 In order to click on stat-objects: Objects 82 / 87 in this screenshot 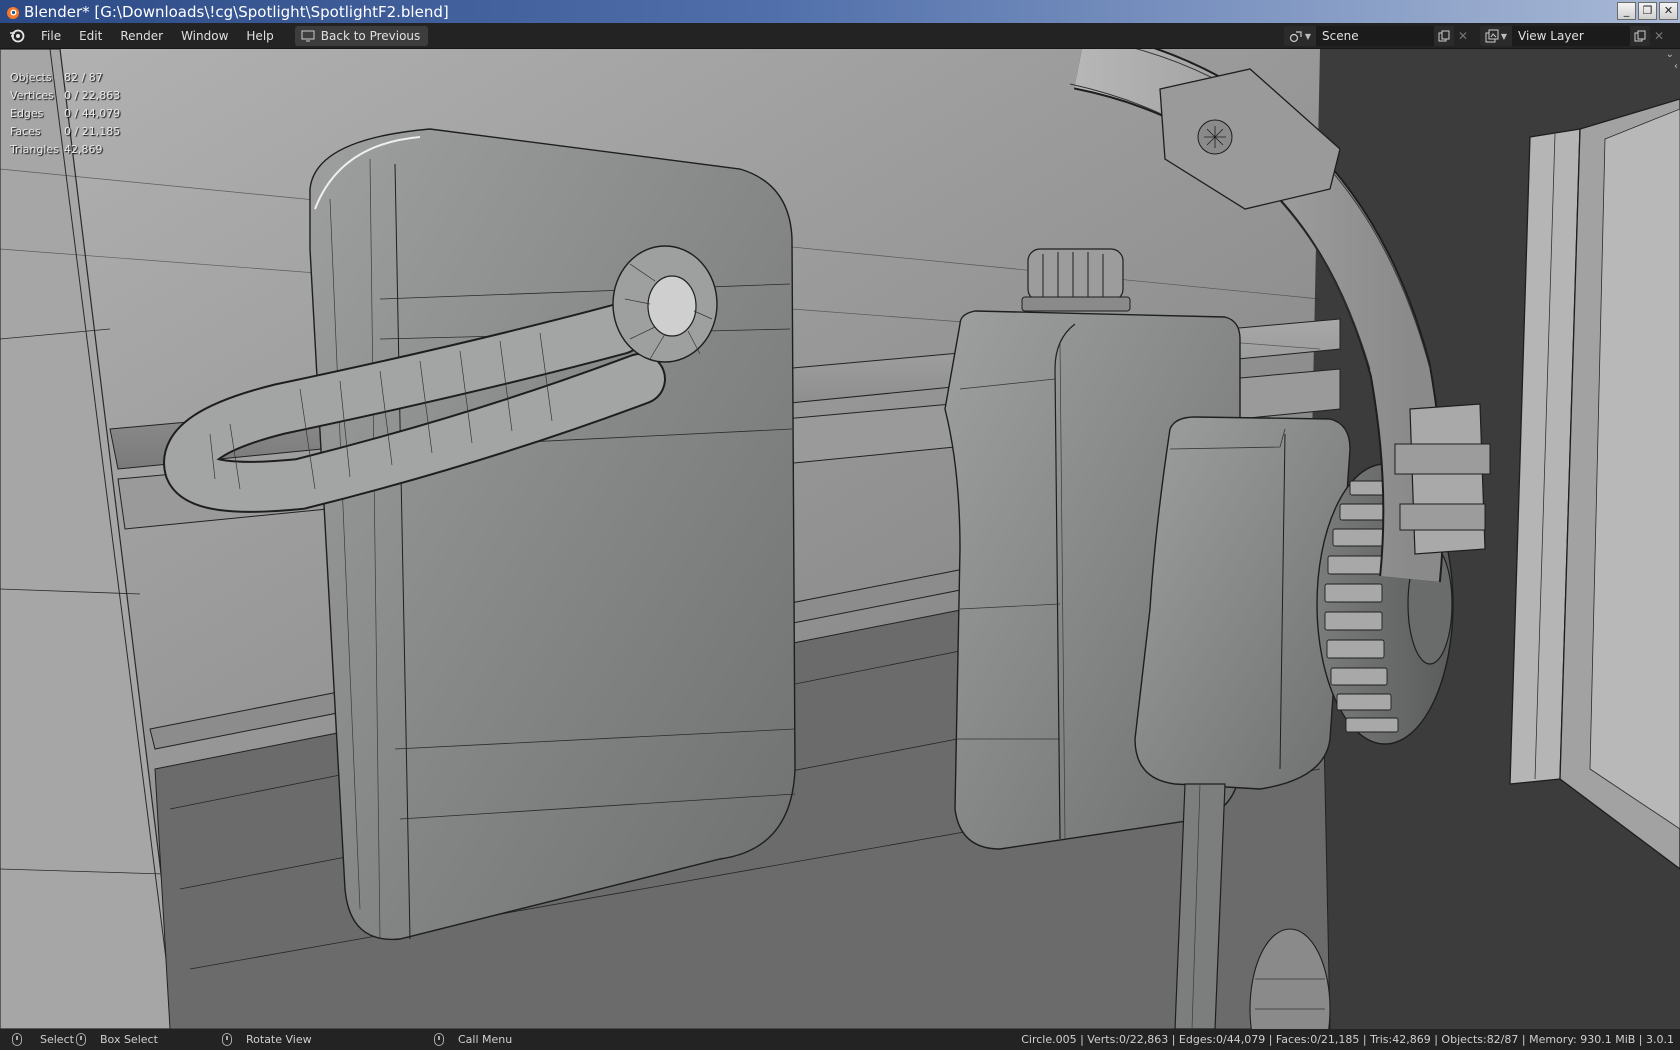, I will do `click(65, 78)`.